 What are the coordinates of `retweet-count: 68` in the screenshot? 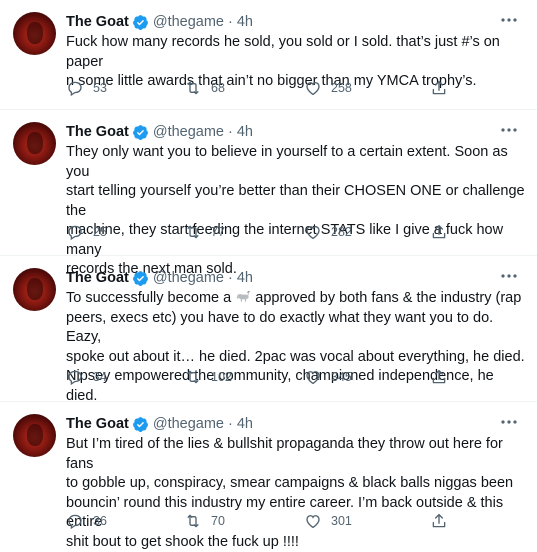 It's located at (218, 88).